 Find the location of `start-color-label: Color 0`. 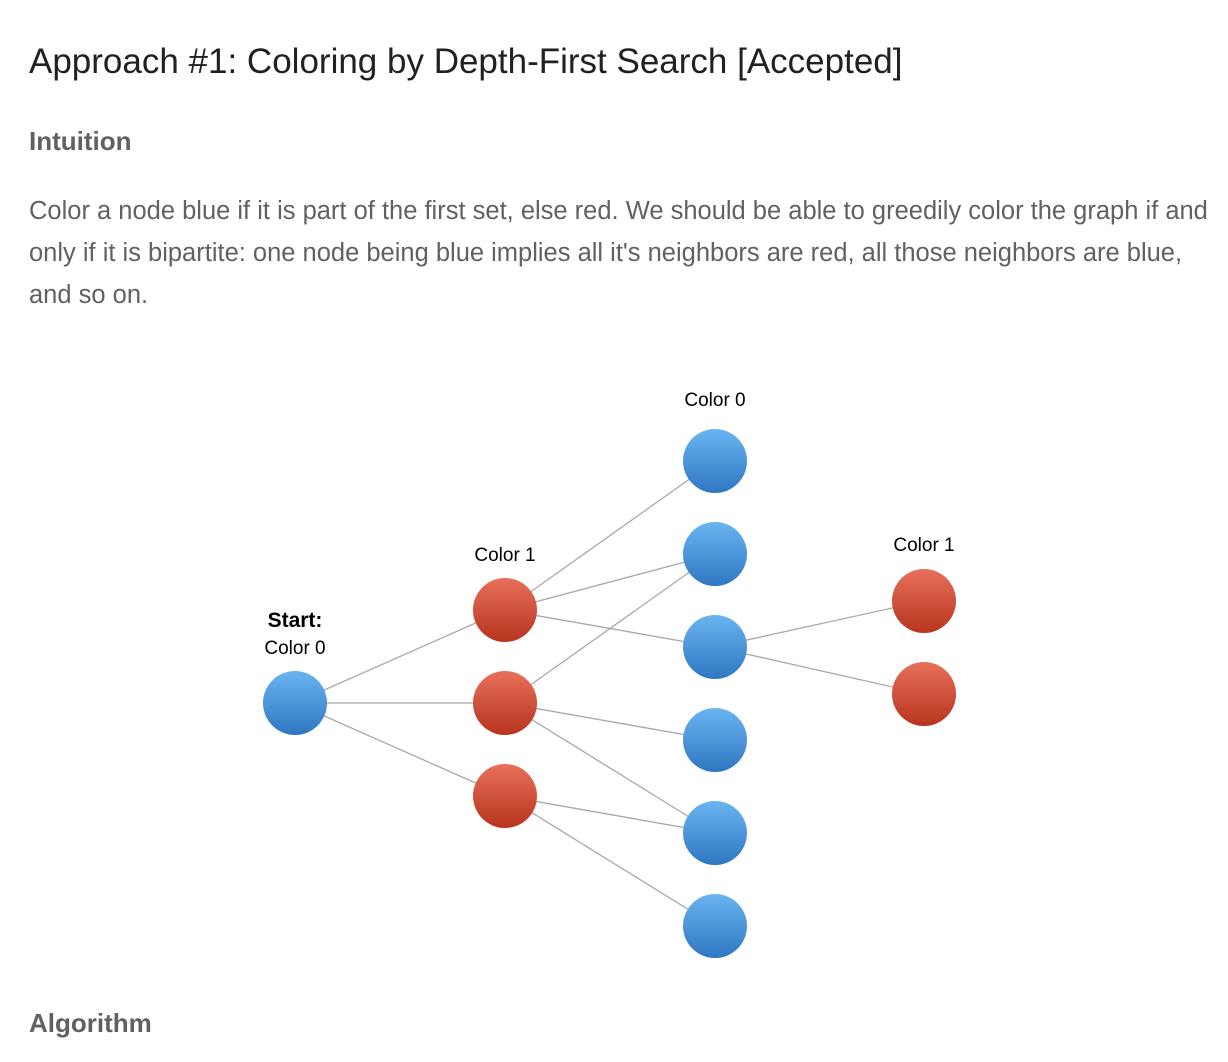

start-color-label: Color 0 is located at coordinates (294, 648).